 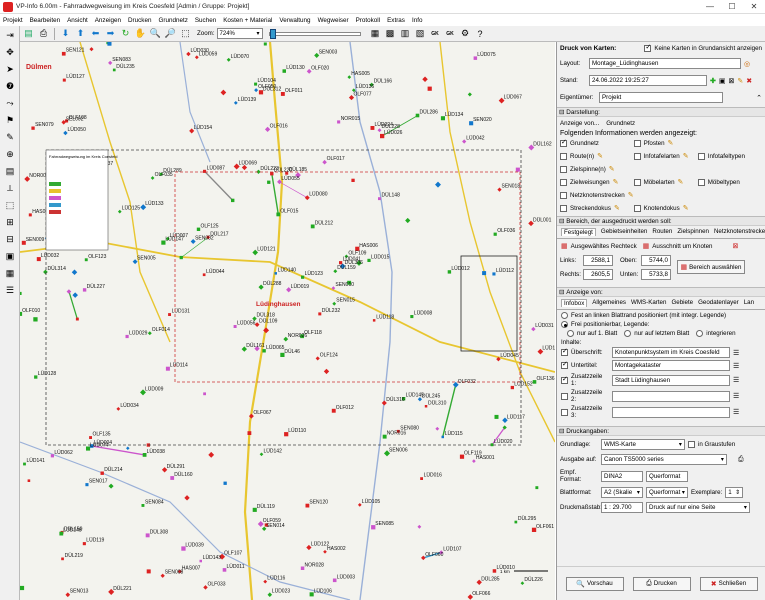 What do you see at coordinates (599, 246) in the screenshot?
I see `rectangle-option: ▦ Ausgewähltes Rechteck` at bounding box center [599, 246].